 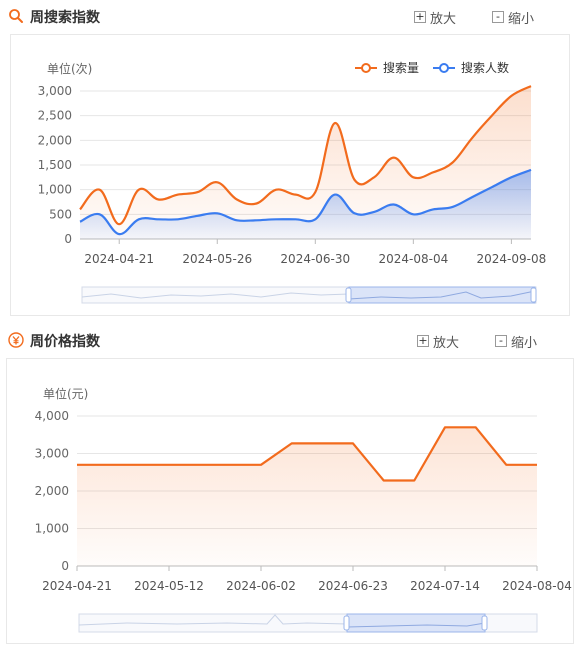 I want to click on price-index-header: 周价格指数 + 放大 - 缩小, so click(x=289, y=341).